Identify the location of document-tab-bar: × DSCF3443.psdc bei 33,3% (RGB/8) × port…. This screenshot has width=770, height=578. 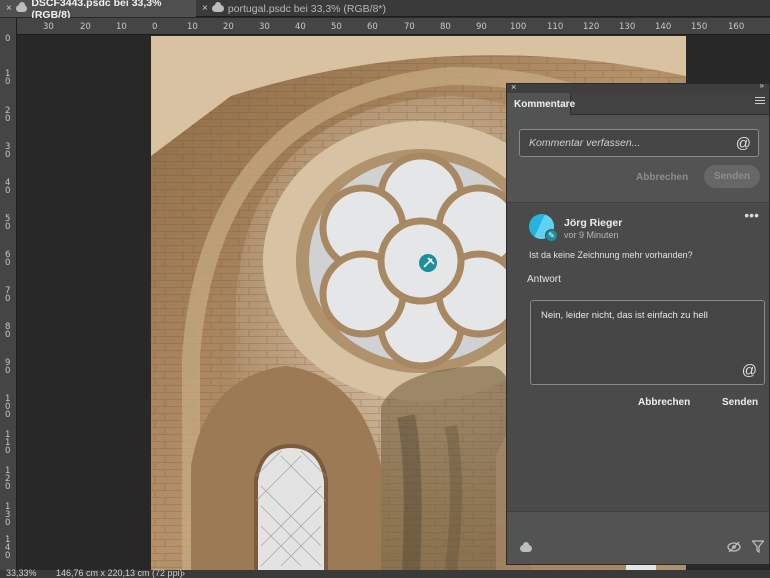
(385, 10).